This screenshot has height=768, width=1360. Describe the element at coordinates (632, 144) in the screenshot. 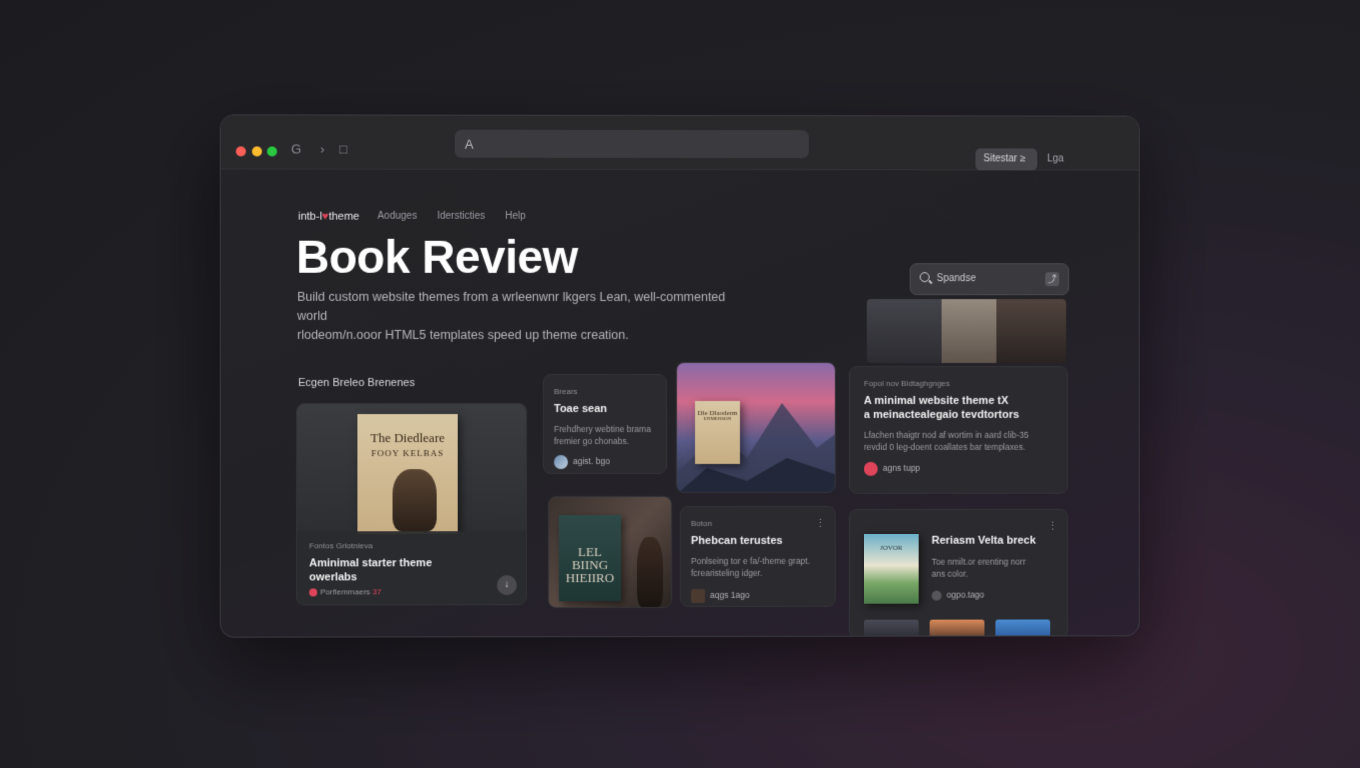

I see `address-bar: A` at that location.